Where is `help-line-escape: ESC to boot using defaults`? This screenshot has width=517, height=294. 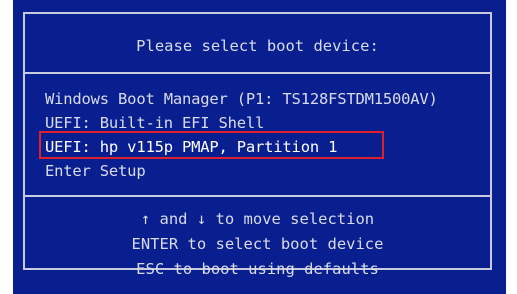 help-line-escape: ESC to boot using defaults is located at coordinates (257, 269).